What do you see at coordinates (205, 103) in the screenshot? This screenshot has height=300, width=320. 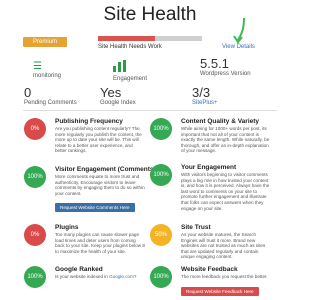 I see `siteplus-link: SitePlus+` at bounding box center [205, 103].